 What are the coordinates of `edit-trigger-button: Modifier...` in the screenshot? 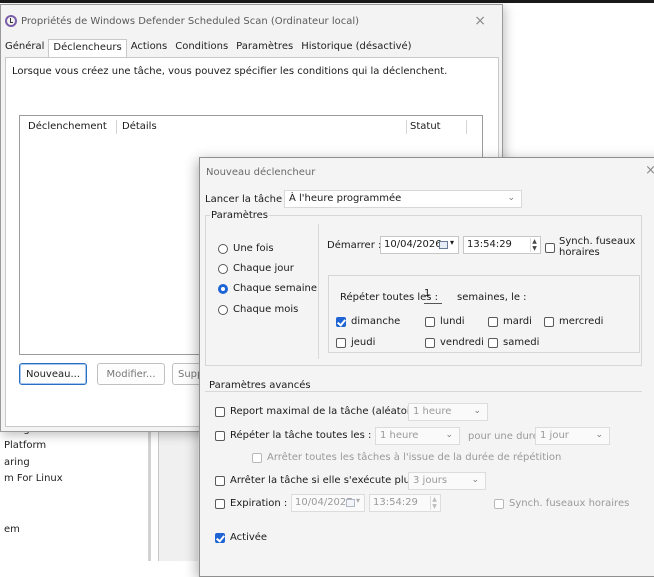 It's located at (131, 374).